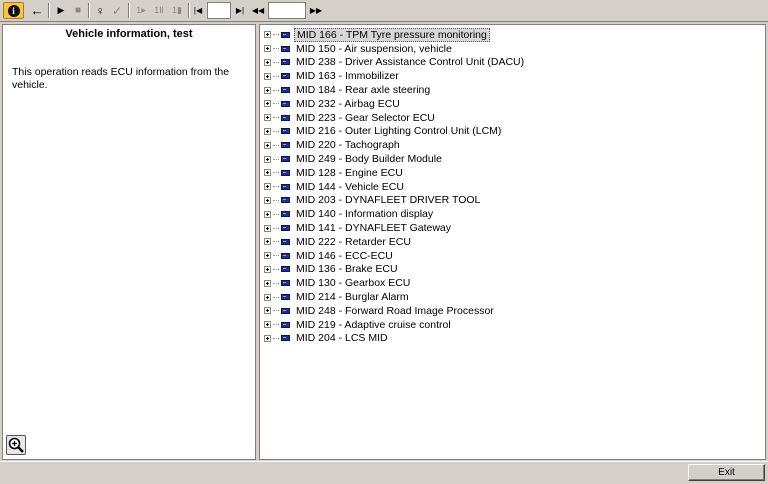  I want to click on tree-item: MID 223 - Gear Selector ECU, so click(395, 118).